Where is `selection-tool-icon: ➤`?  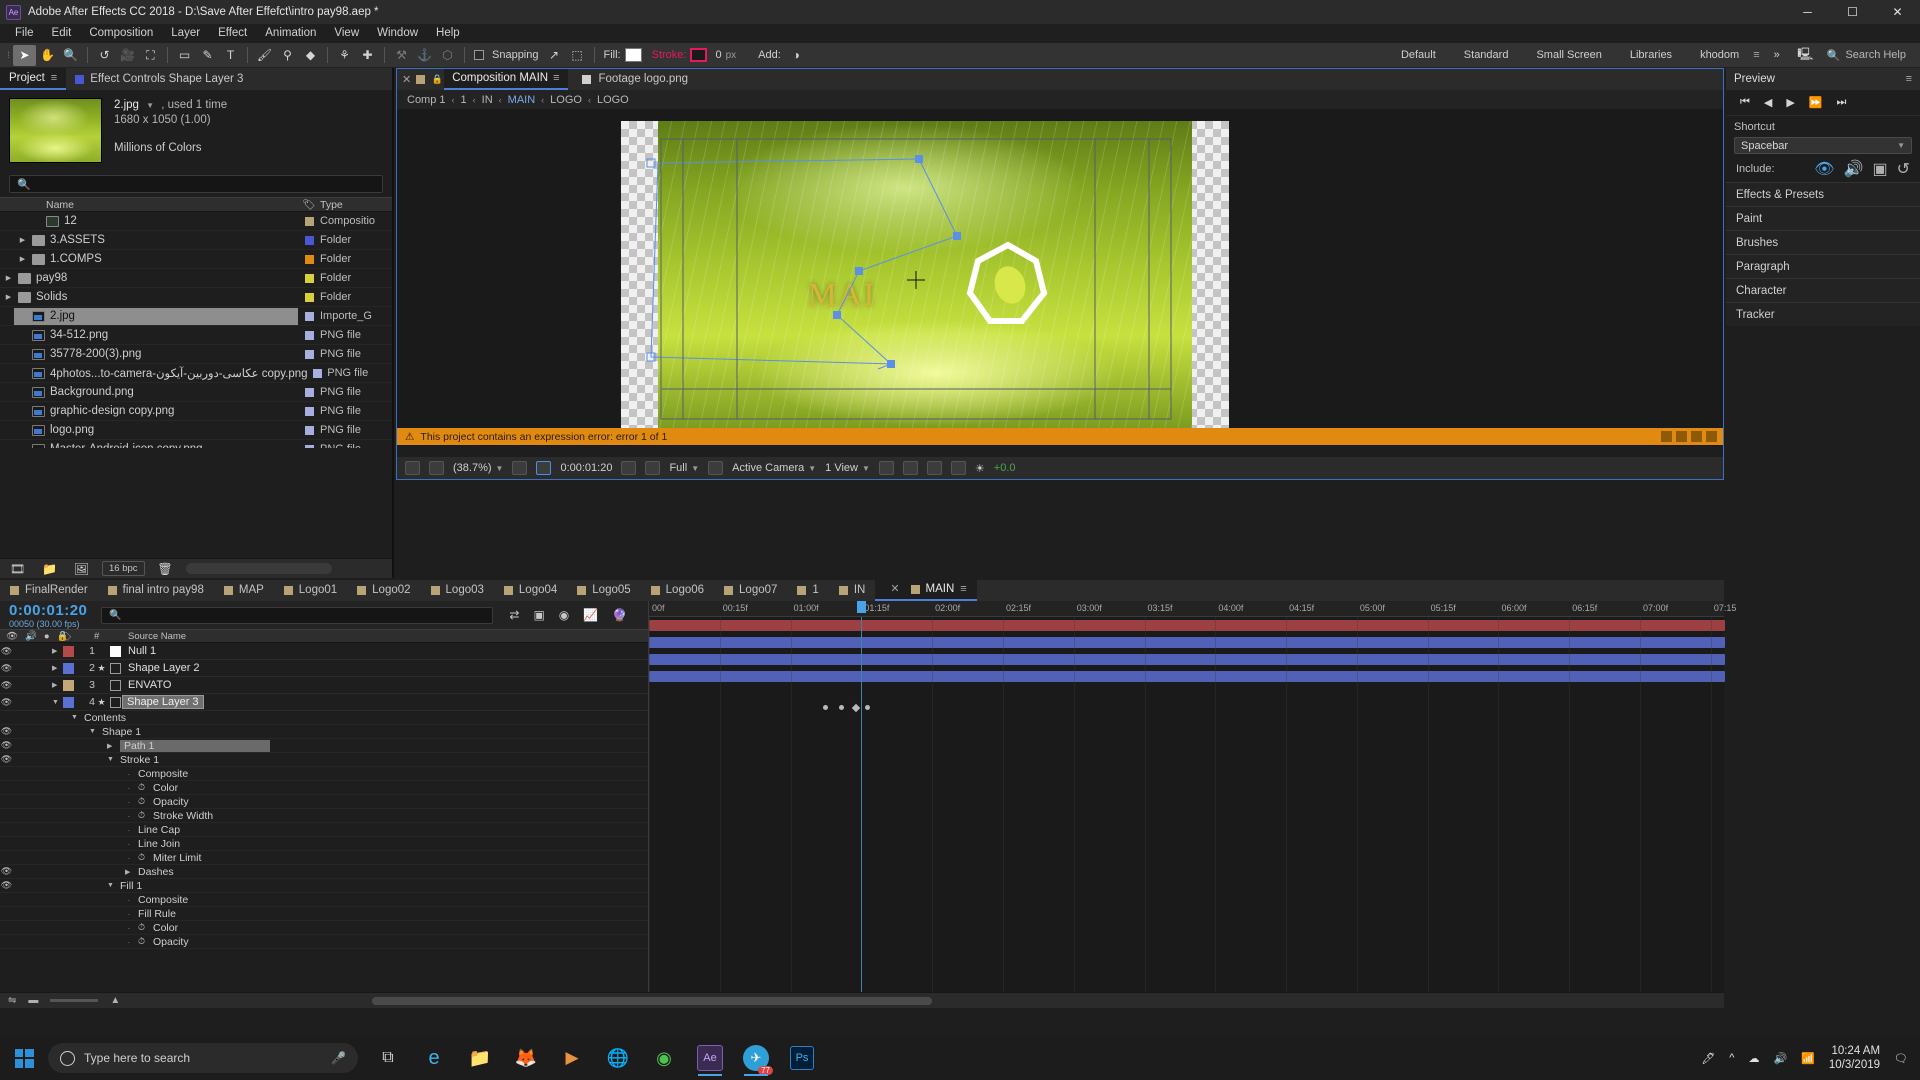 selection-tool-icon: ➤ is located at coordinates (24, 55).